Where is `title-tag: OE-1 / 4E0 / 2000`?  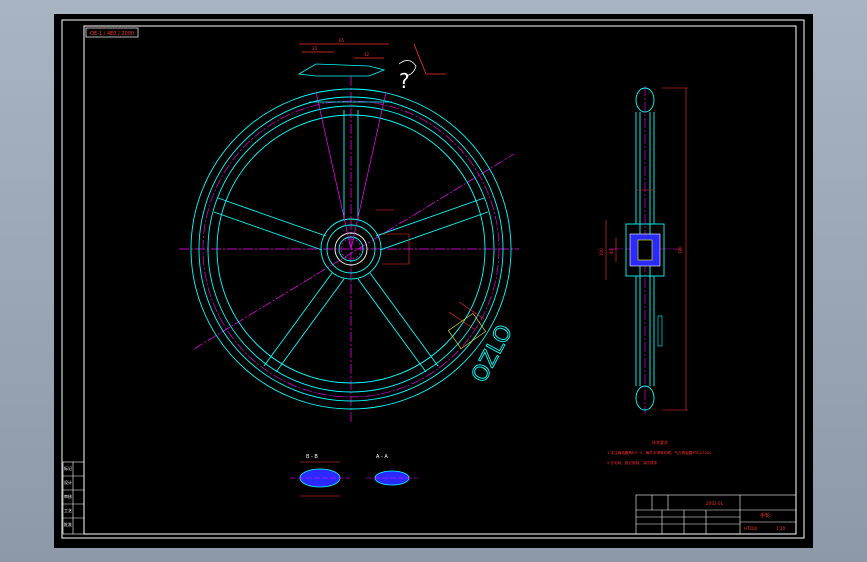
title-tag: OE-1 / 4E0 / 2000 is located at coordinates (112, 34).